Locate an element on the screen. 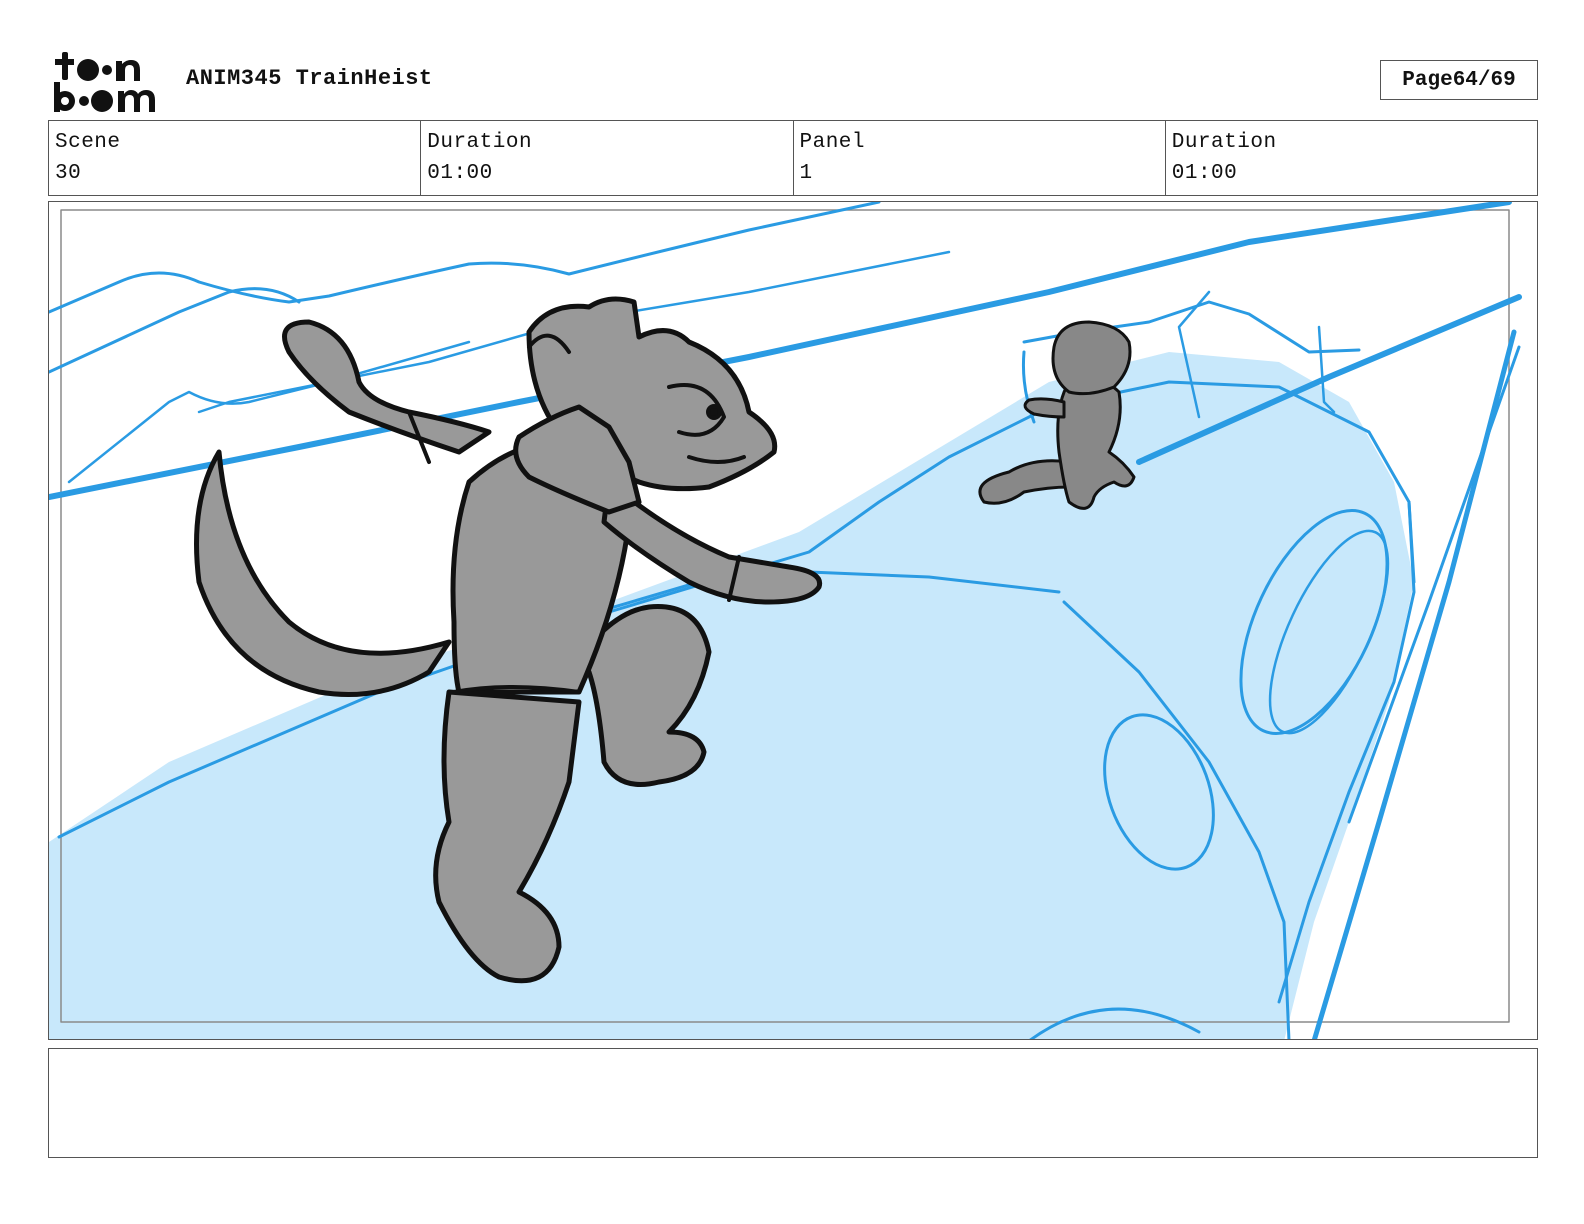 The height and width of the screenshot is (1224, 1584). page-label: Page is located at coordinates (1427, 80).